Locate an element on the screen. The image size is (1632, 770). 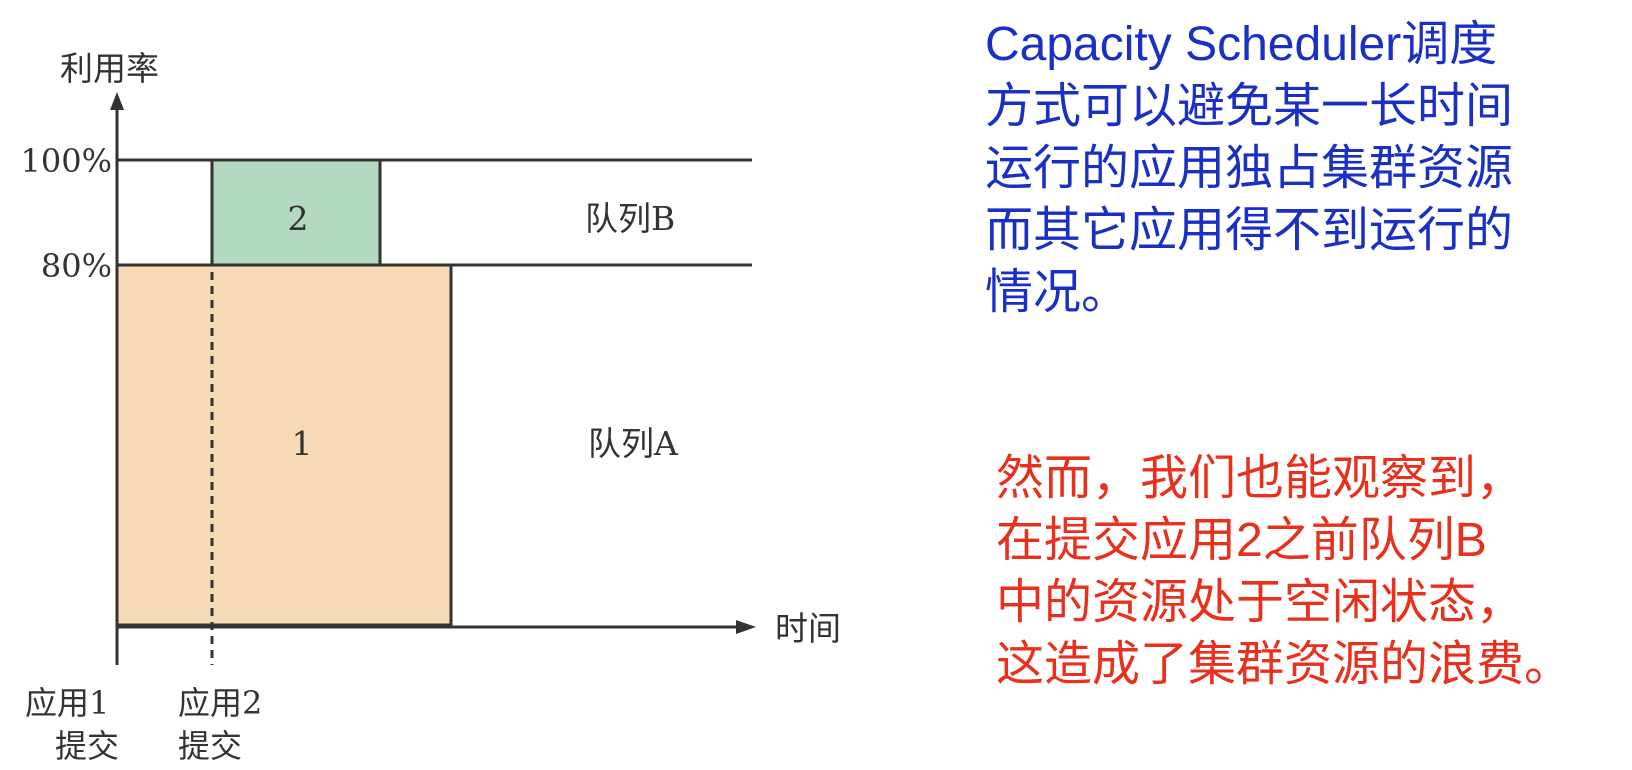
blue-text-line: 而其它应用得不到运行的 is located at coordinates (1249, 230).